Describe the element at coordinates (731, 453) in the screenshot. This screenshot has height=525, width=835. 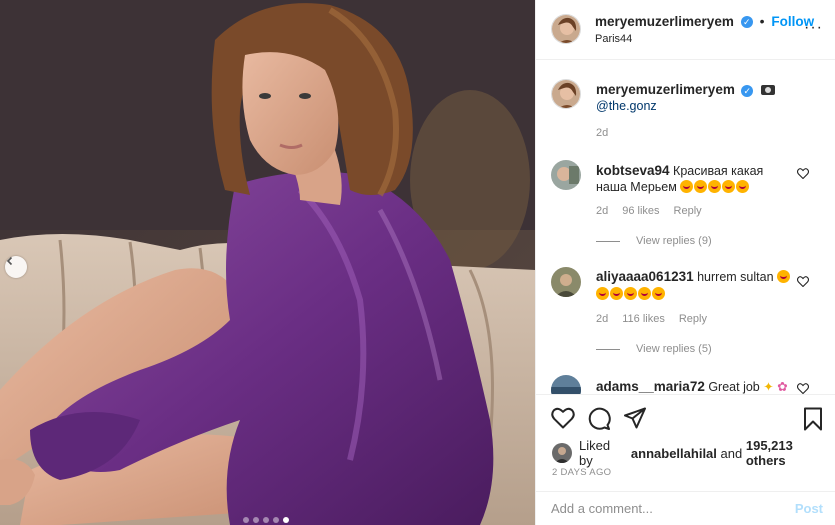
I see `liked-by-and: and` at that location.